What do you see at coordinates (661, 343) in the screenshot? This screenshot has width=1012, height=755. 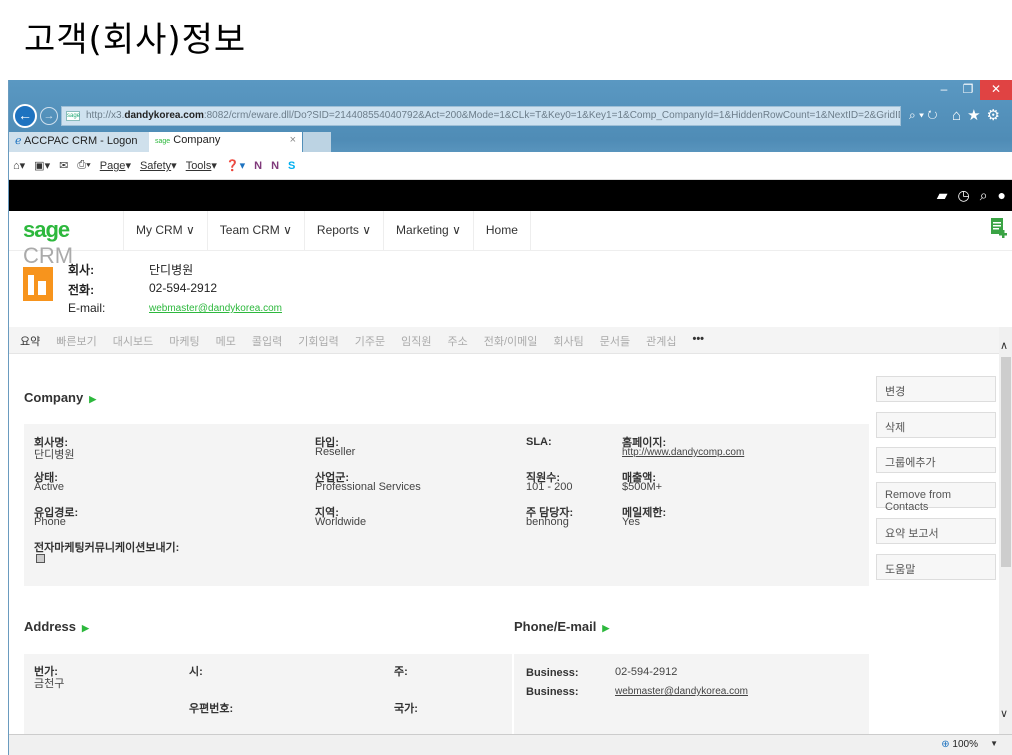 I see `subtab-relationships: 관계십` at bounding box center [661, 343].